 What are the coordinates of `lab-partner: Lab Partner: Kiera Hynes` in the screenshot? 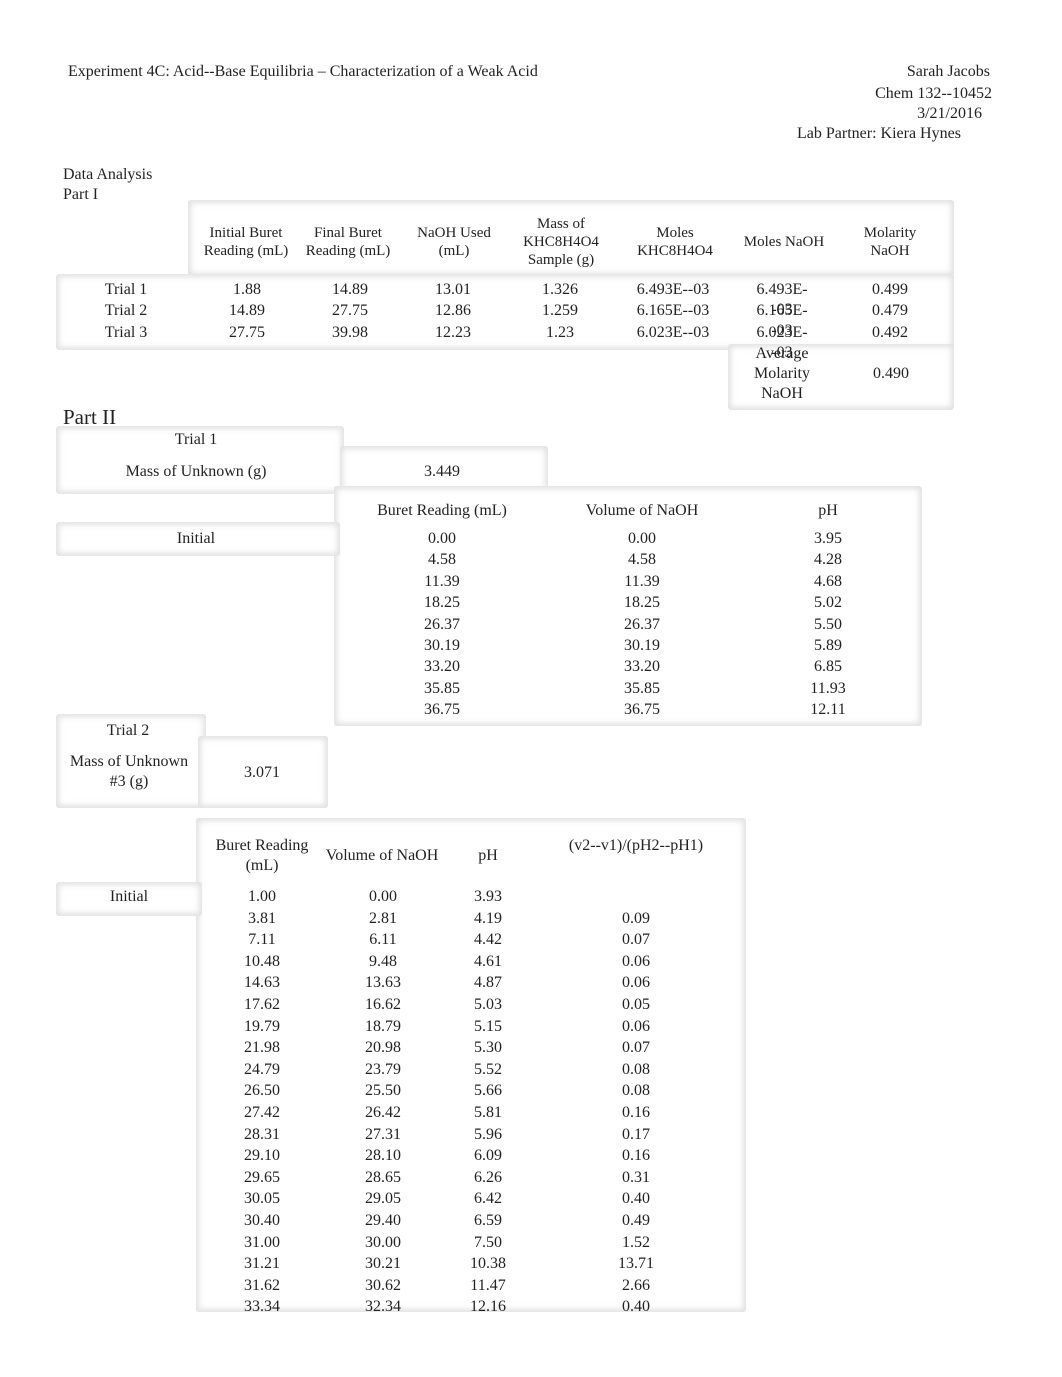 It's located at (879, 133).